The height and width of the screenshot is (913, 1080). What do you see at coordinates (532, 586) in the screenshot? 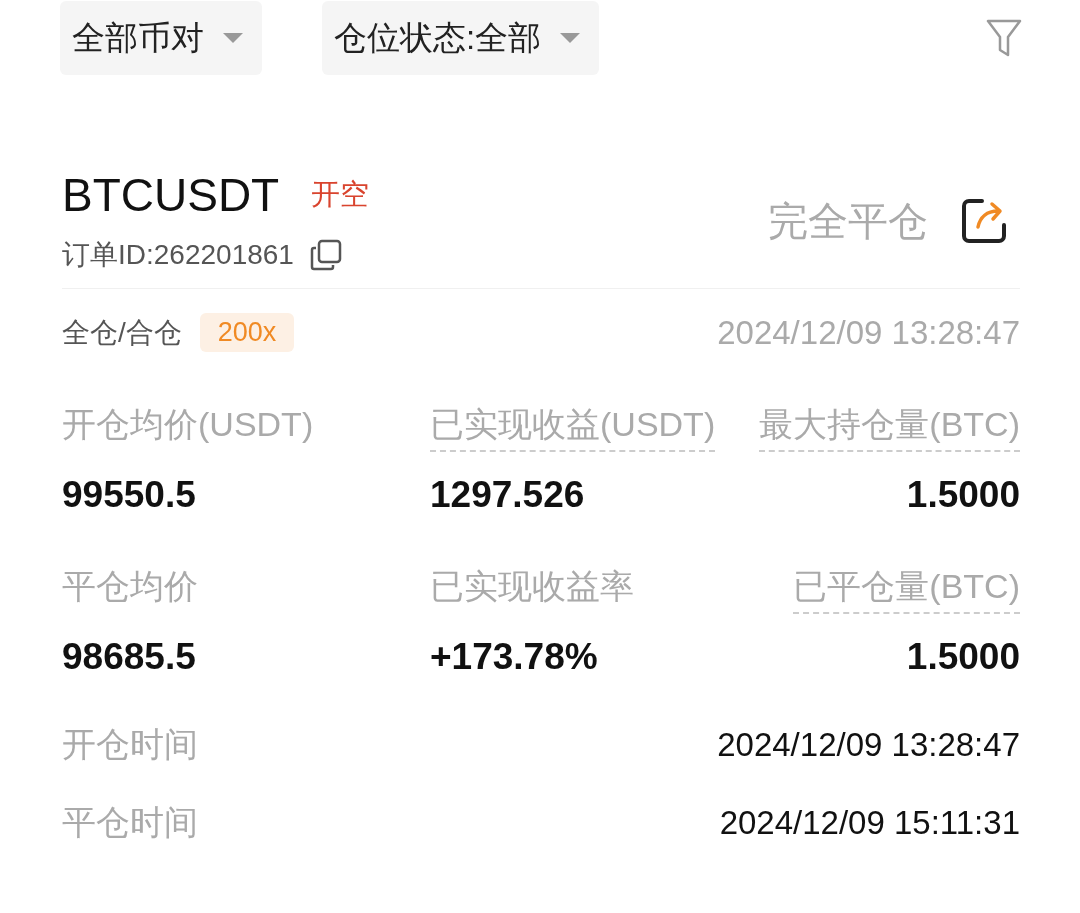
I see `stat-label: 已实现收益率` at bounding box center [532, 586].